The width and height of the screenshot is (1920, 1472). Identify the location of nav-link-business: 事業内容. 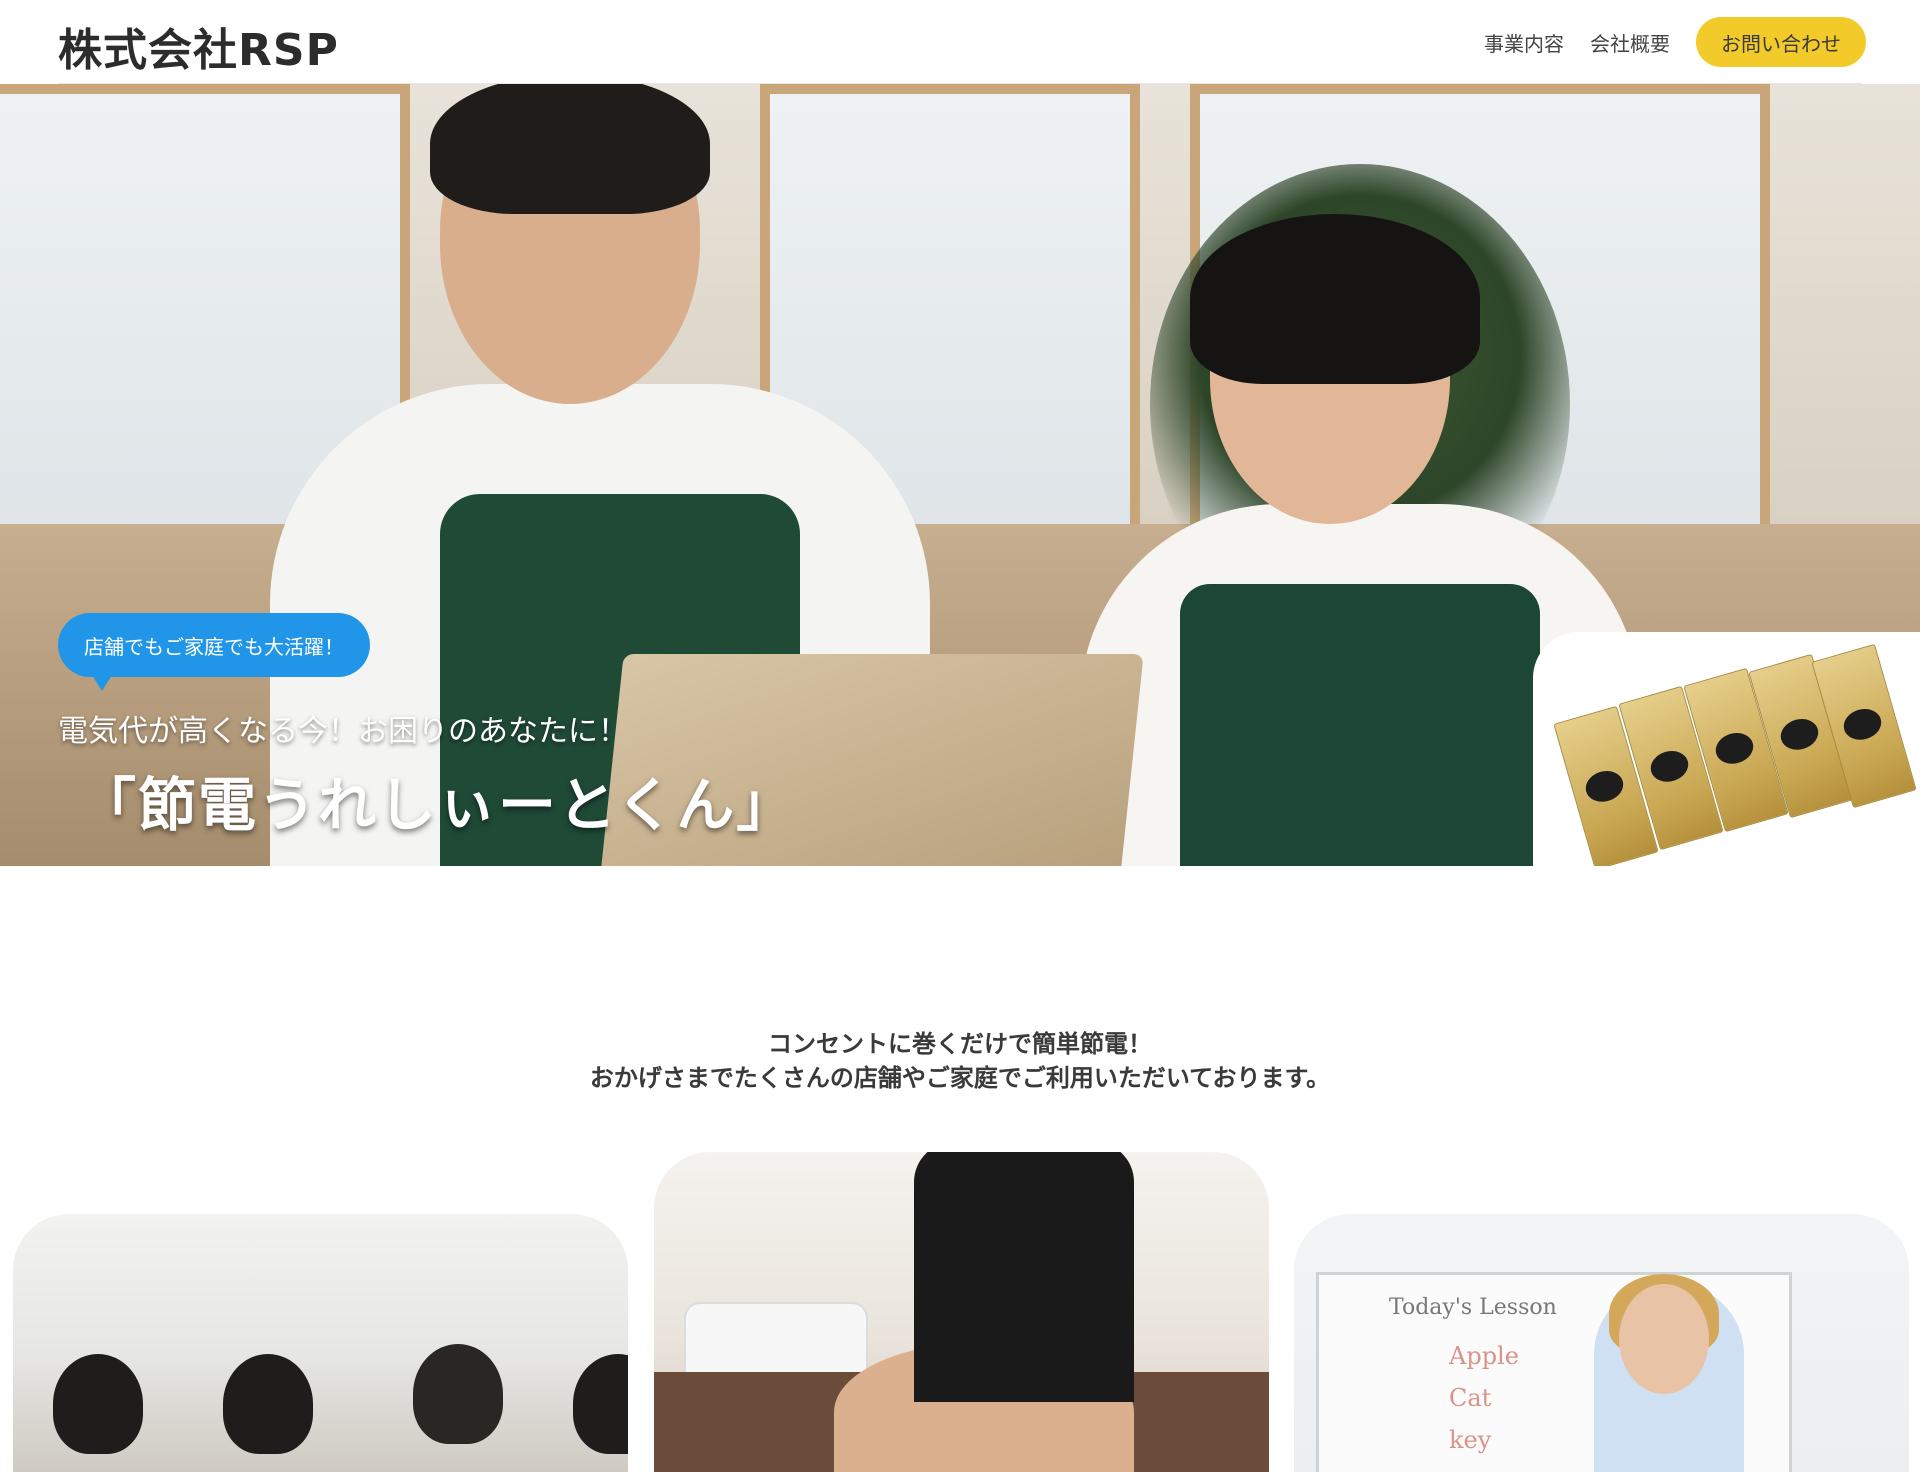
(1524, 42).